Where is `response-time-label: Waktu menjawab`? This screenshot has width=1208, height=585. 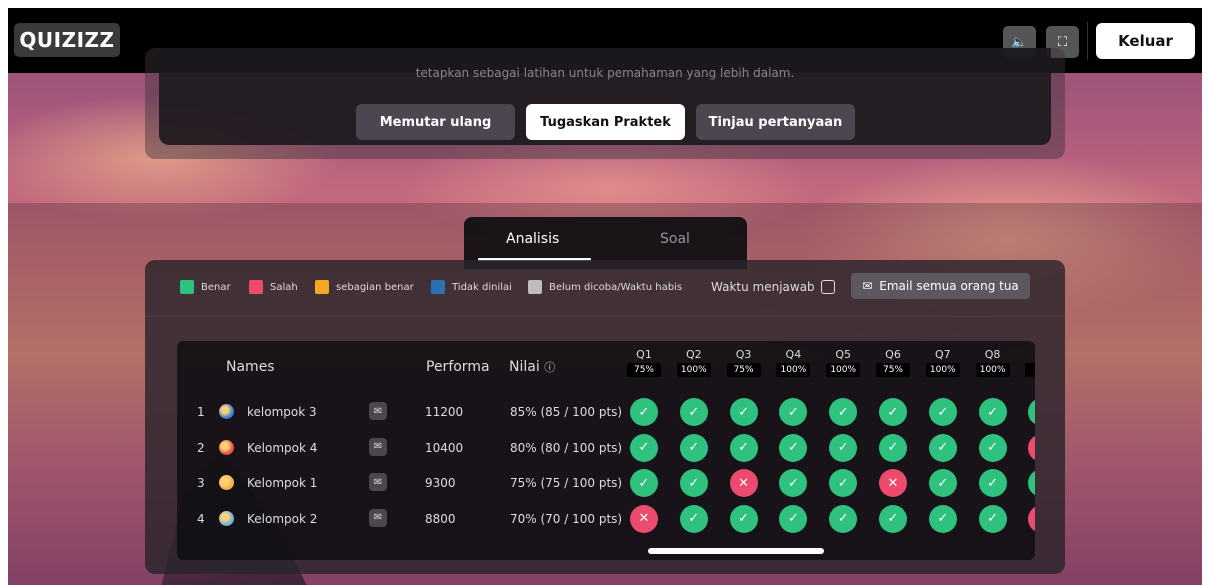
response-time-label: Waktu menjawab is located at coordinates (763, 287).